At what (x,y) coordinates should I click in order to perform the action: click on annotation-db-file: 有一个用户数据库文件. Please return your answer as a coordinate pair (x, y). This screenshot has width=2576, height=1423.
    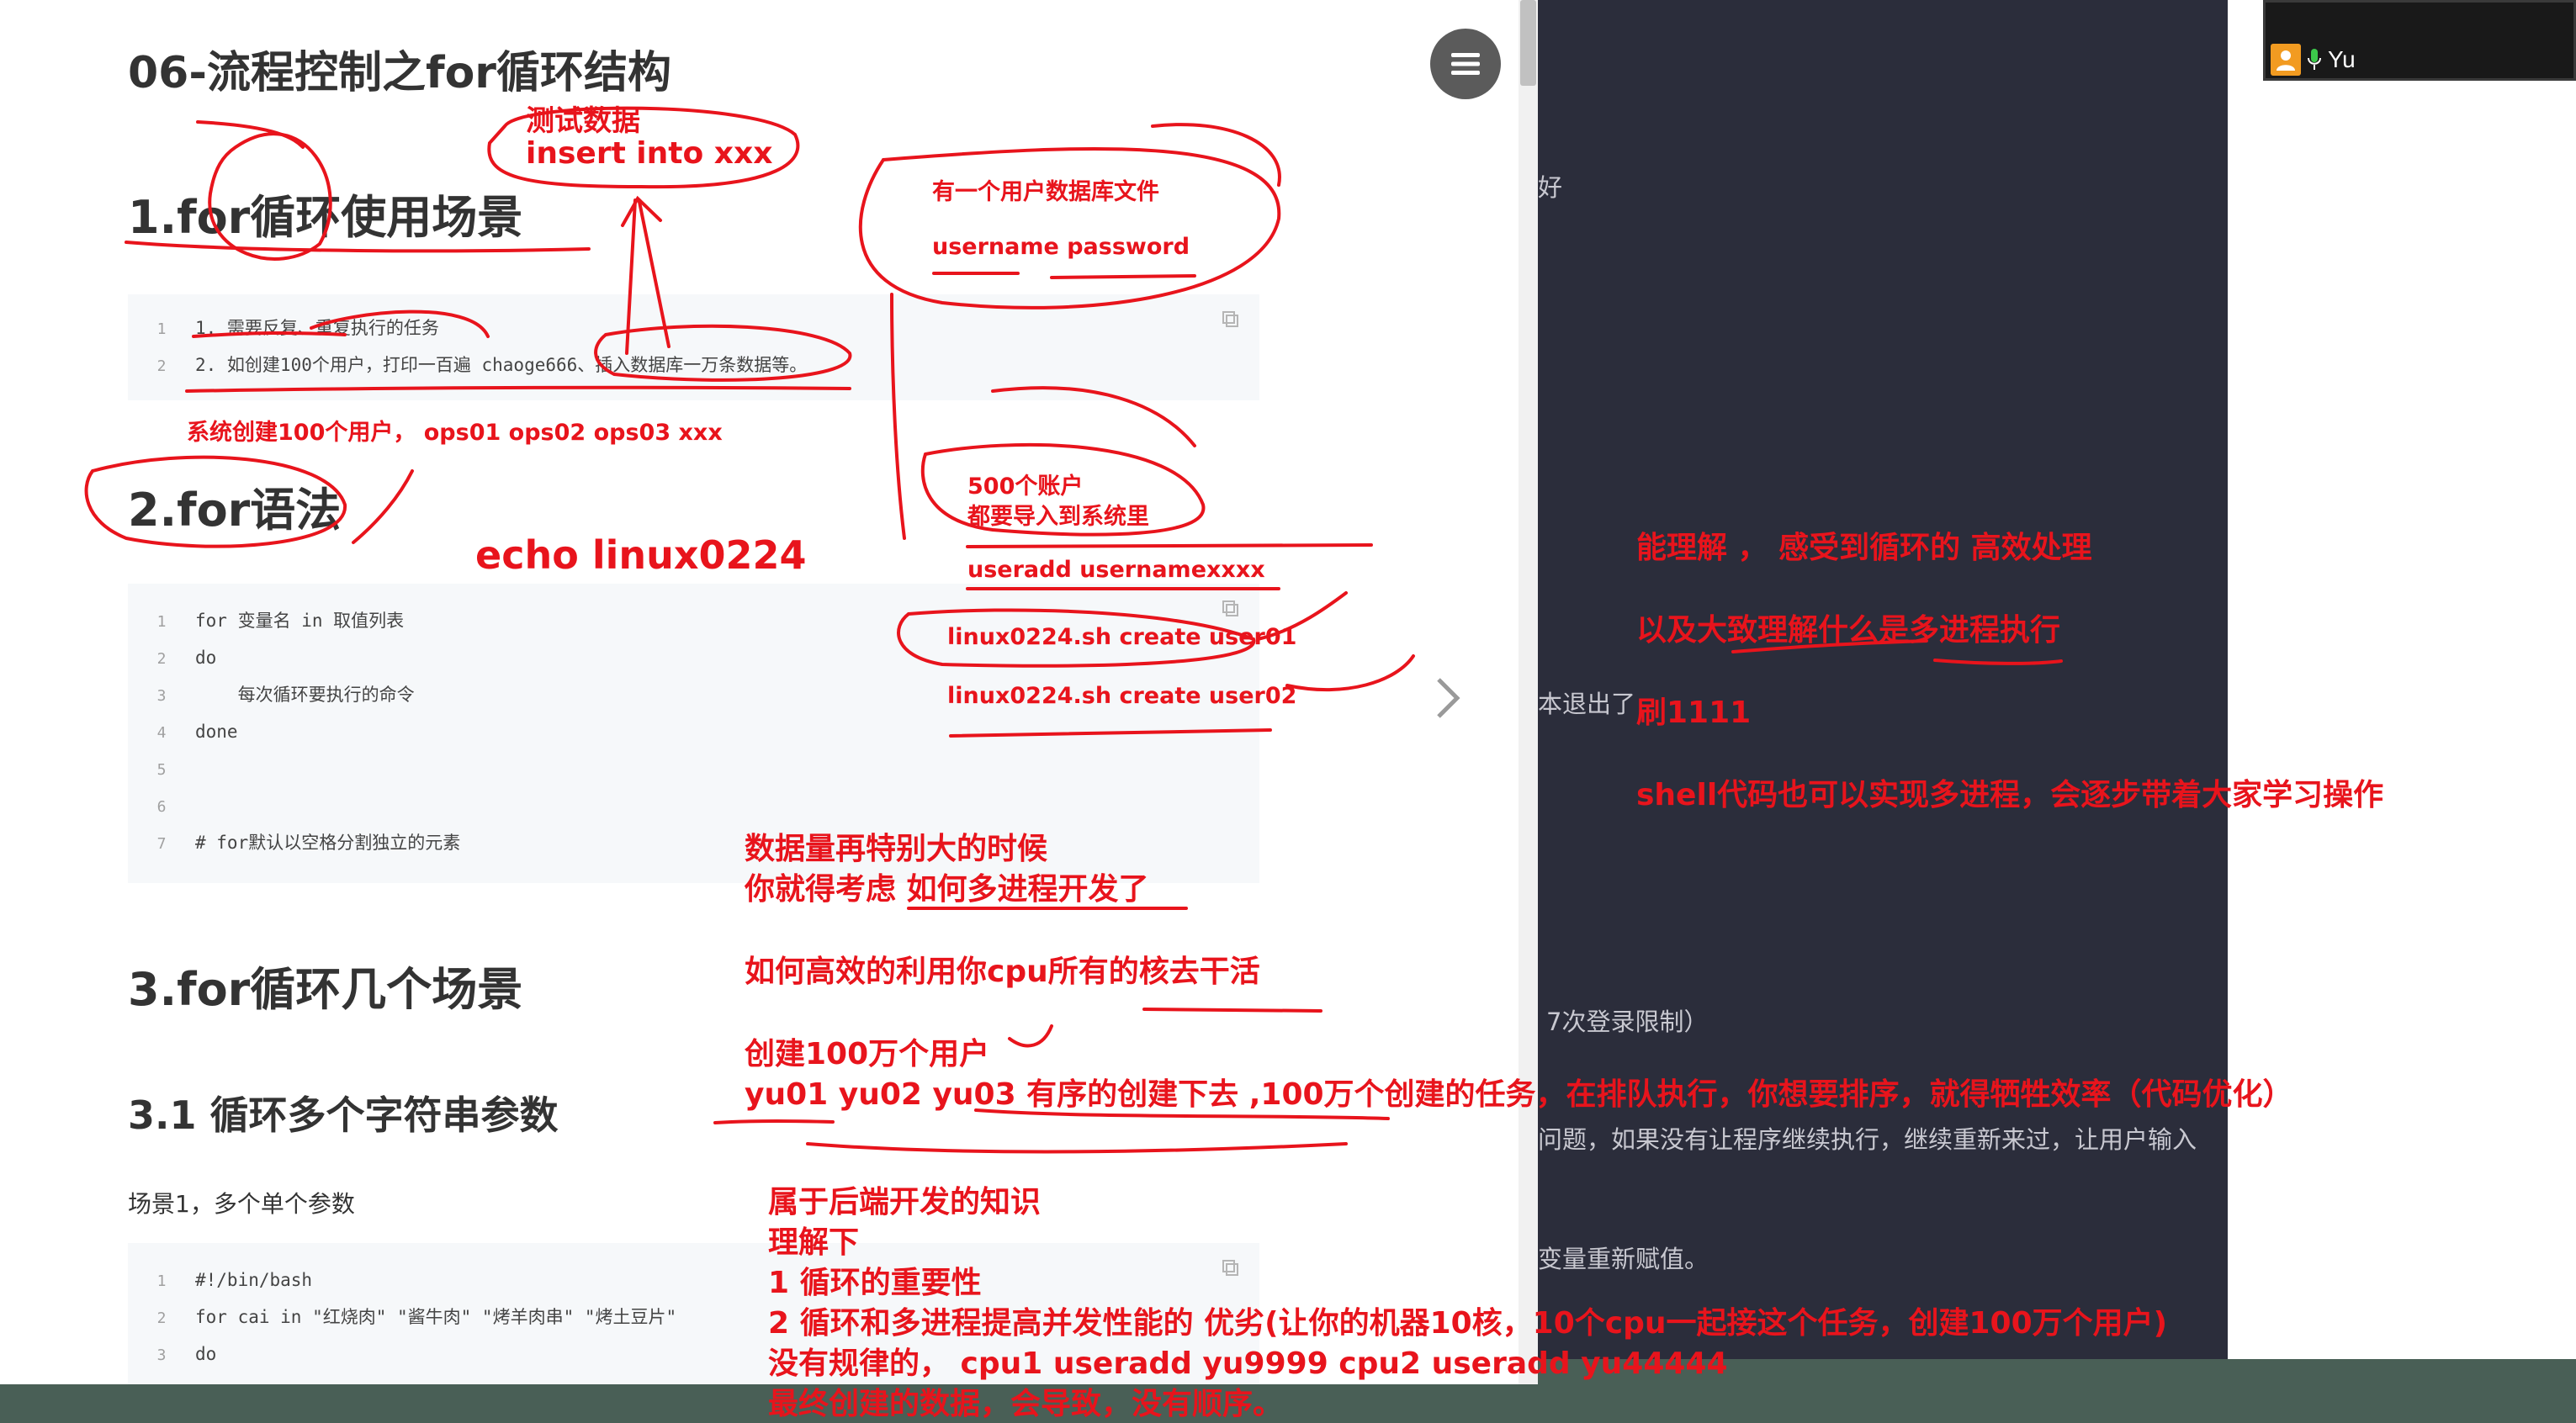
    Looking at the image, I should click on (1045, 192).